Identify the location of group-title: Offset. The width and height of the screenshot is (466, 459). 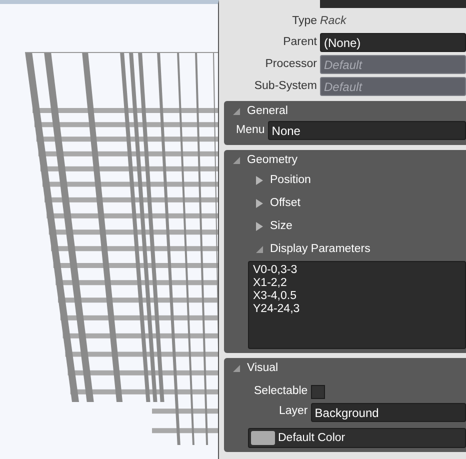
(285, 203).